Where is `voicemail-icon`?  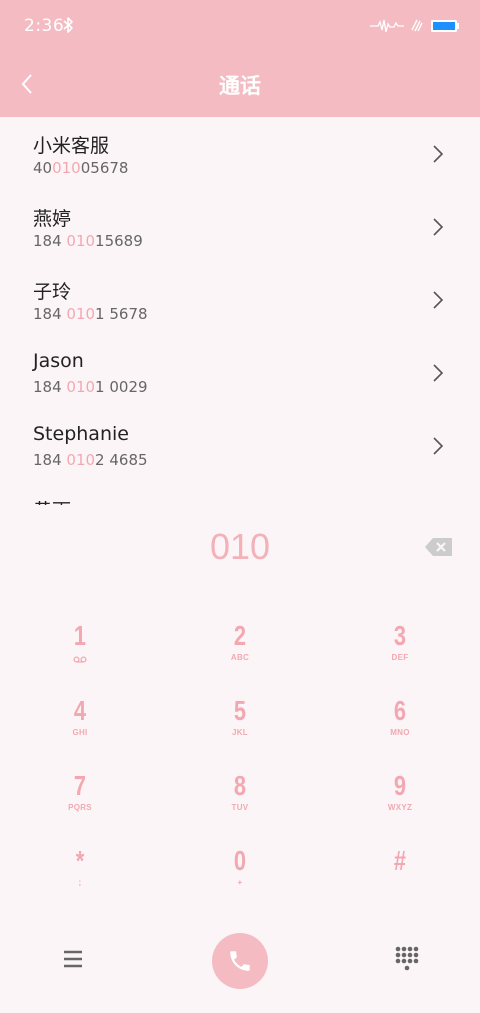
voicemail-icon is located at coordinates (80, 659).